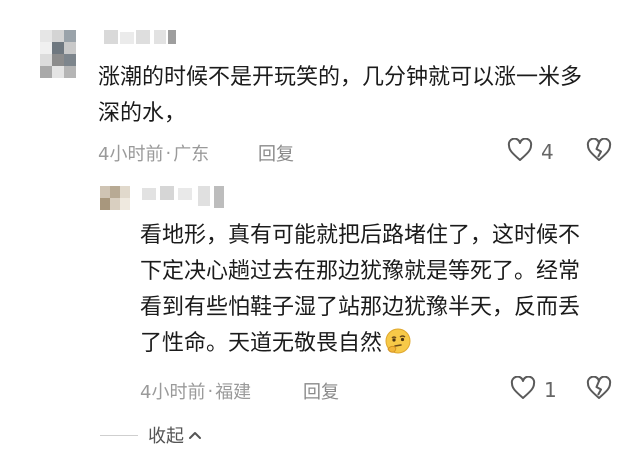  I want to click on comment-text-1: 涨潮的时候不是开玩笑的，几分钟就可以涨一米多 深的水，, so click(340, 95).